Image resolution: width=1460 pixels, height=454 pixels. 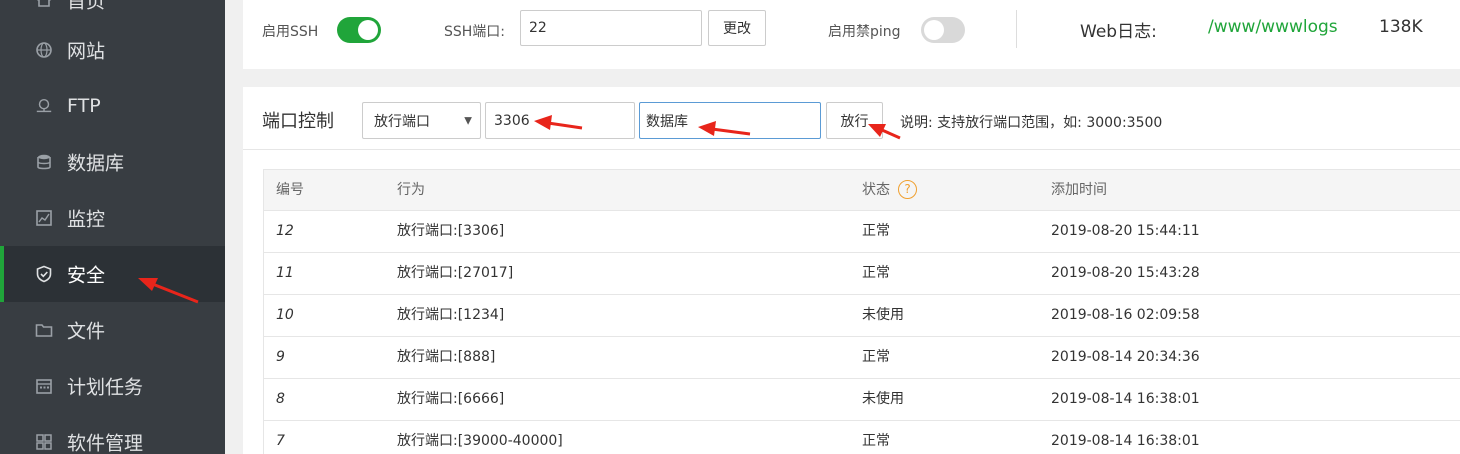 I want to click on remark-input: 数据库, so click(x=730, y=120).